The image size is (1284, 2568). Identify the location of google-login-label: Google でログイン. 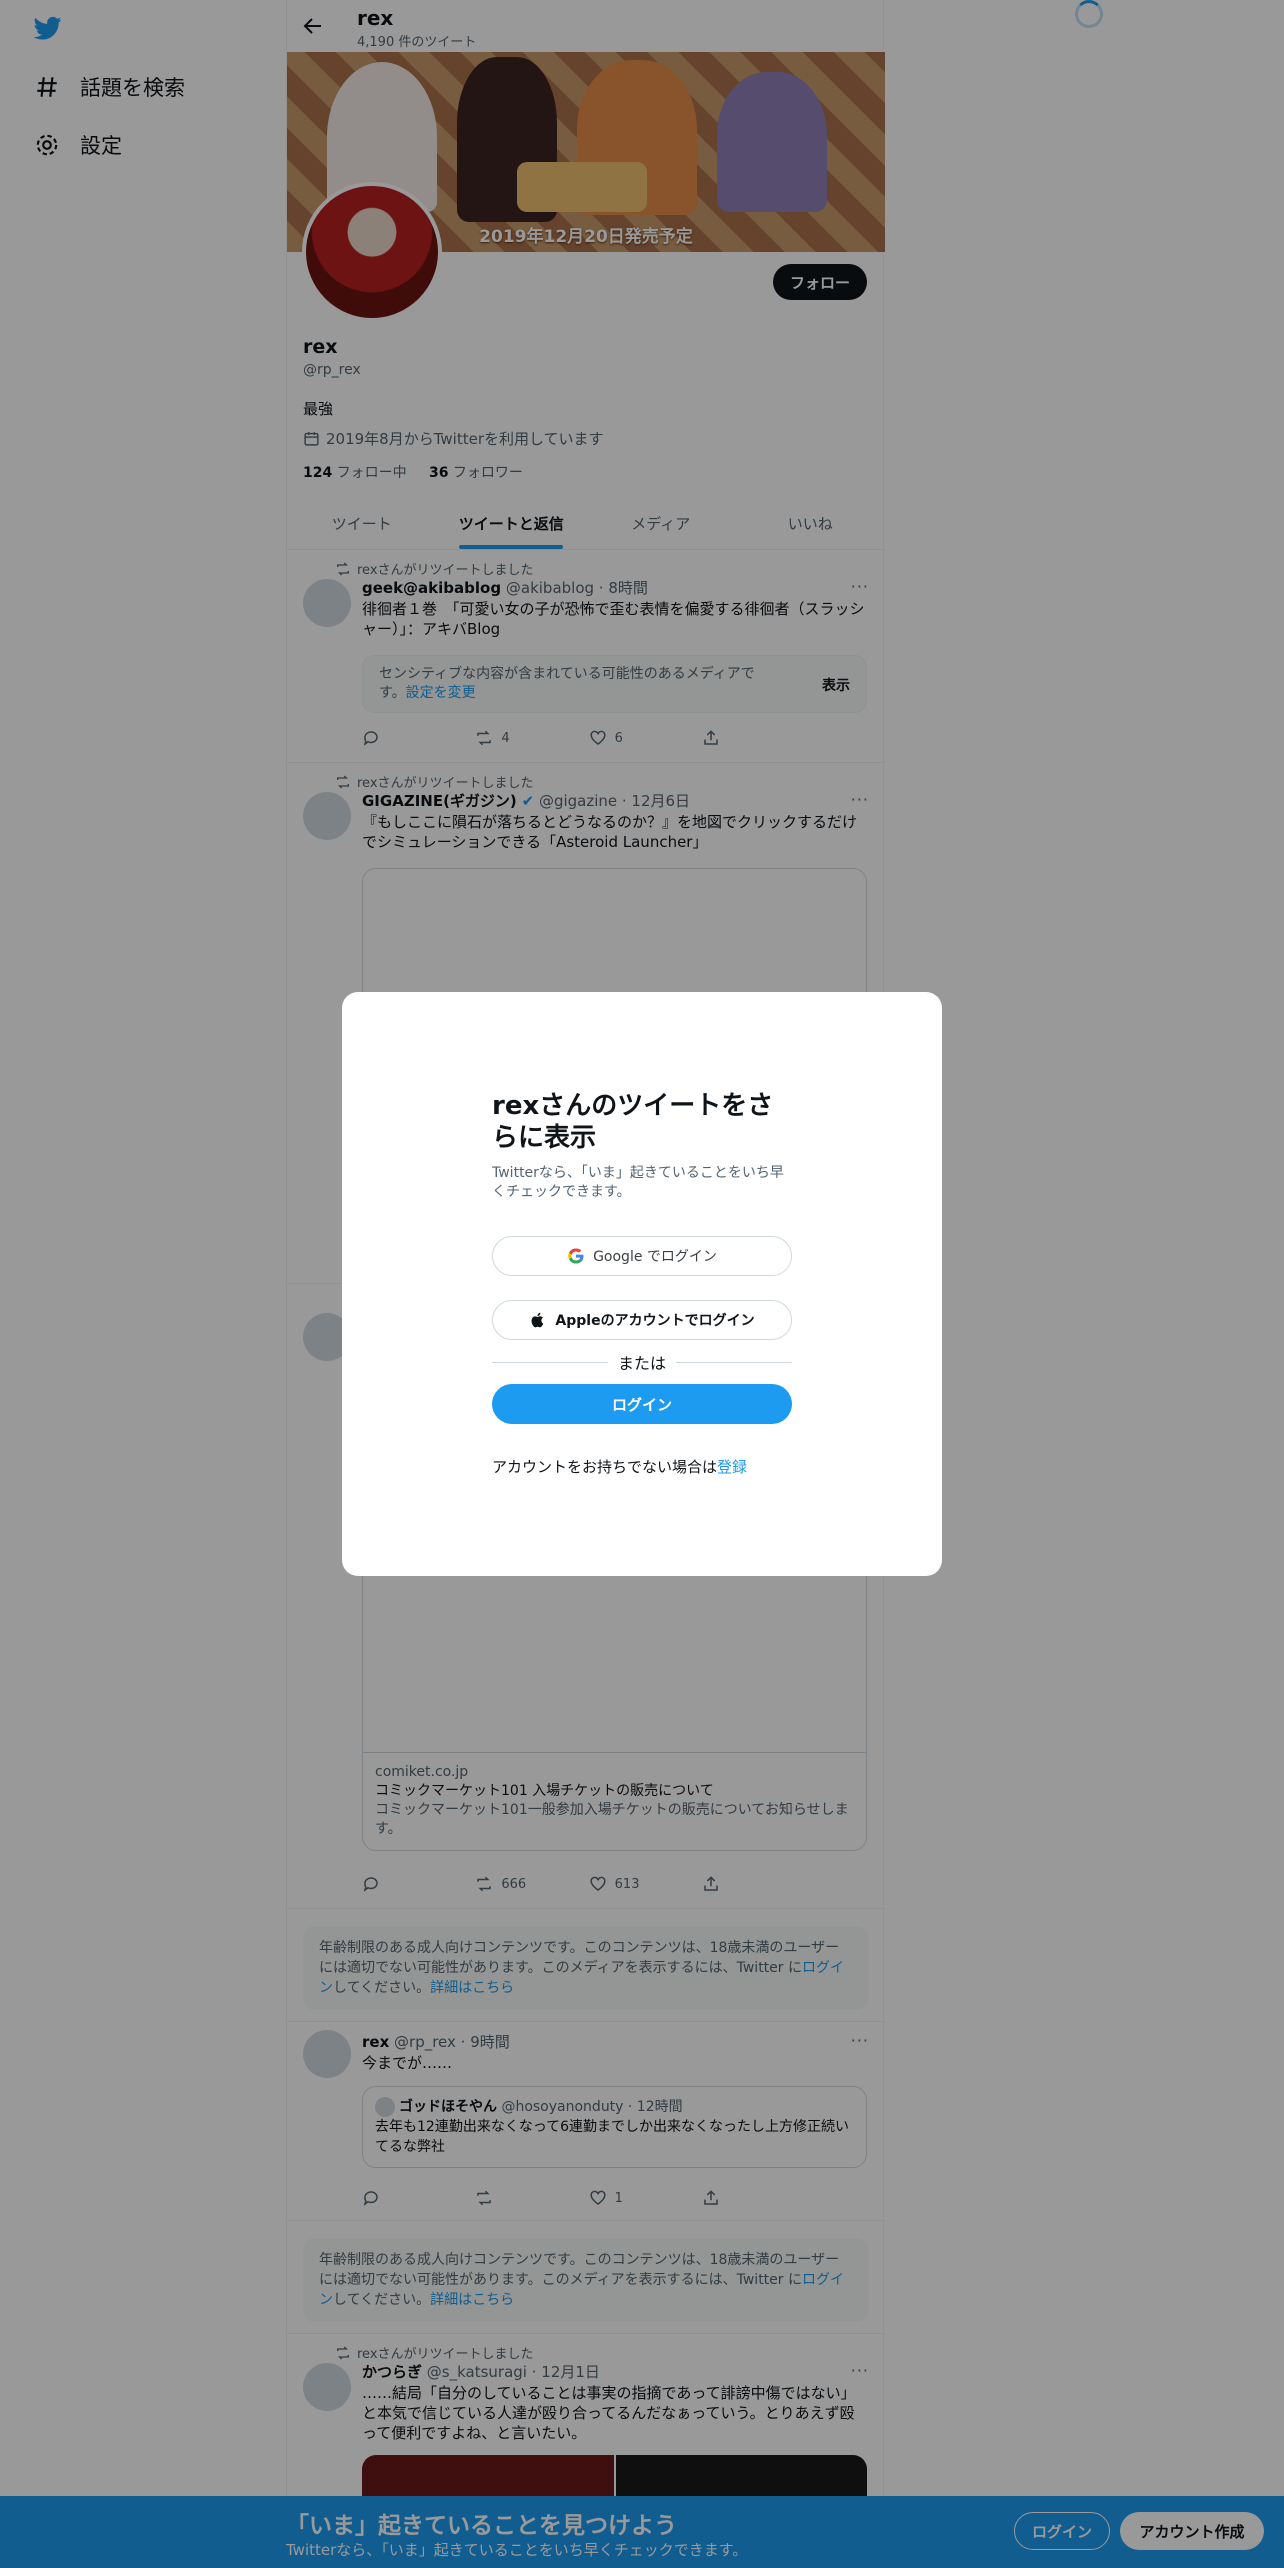
(655, 1257).